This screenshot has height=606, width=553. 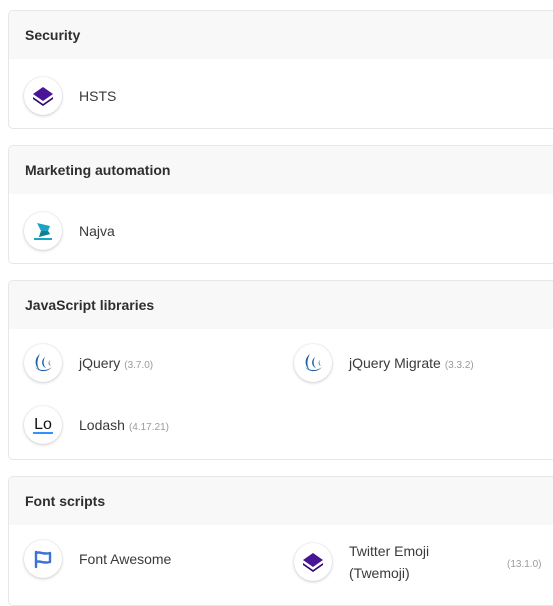 What do you see at coordinates (65, 501) in the screenshot?
I see `section-title: Font scripts` at bounding box center [65, 501].